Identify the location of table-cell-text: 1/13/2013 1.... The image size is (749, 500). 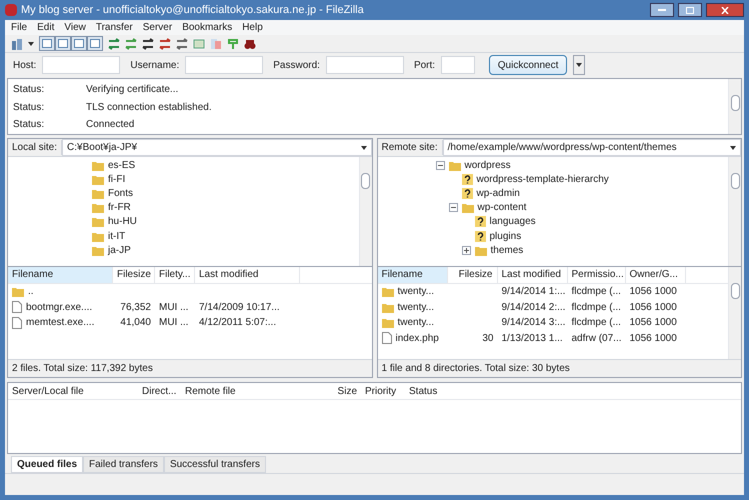
(532, 339).